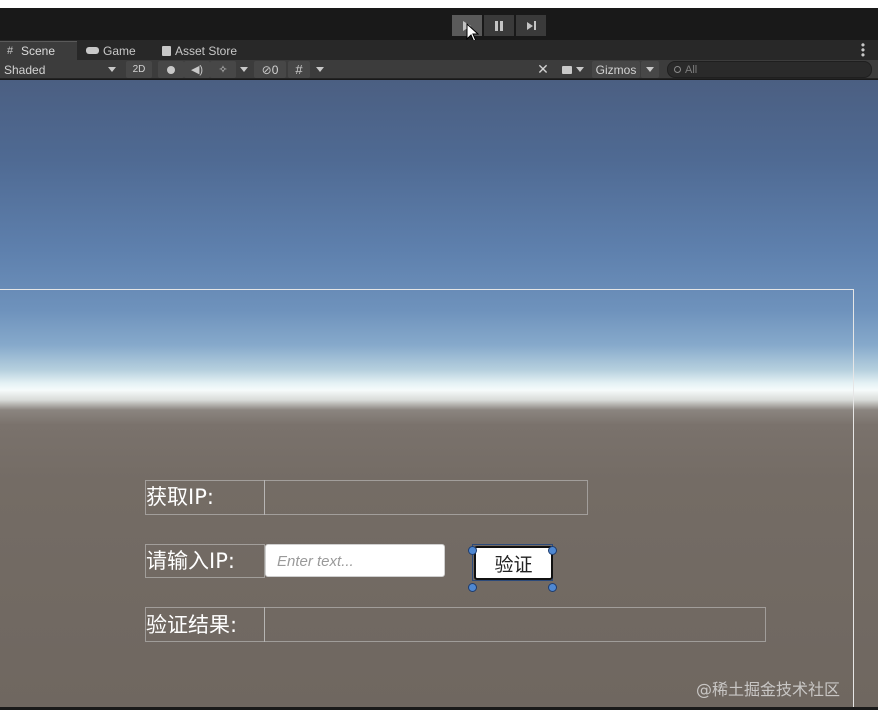 The image size is (878, 710). What do you see at coordinates (472, 550) in the screenshot?
I see `resize-handle-top-left` at bounding box center [472, 550].